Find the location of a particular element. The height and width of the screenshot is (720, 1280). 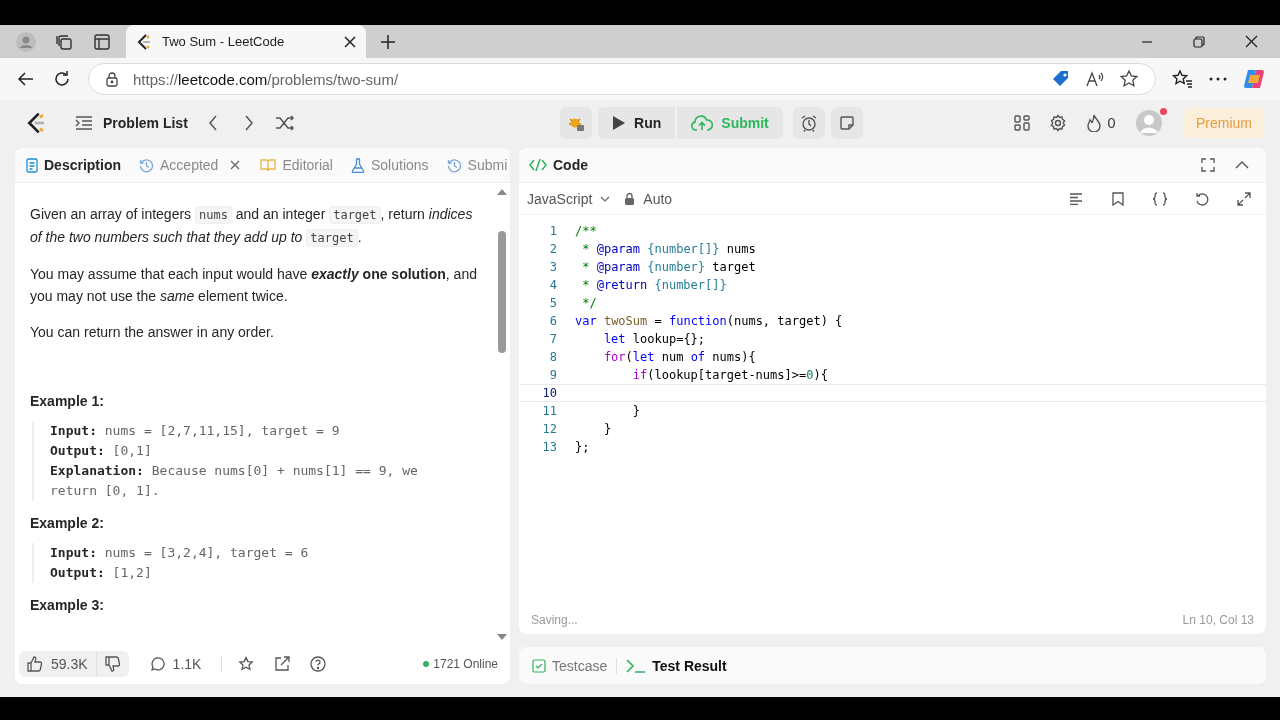

code-line: }; is located at coordinates (582, 447).